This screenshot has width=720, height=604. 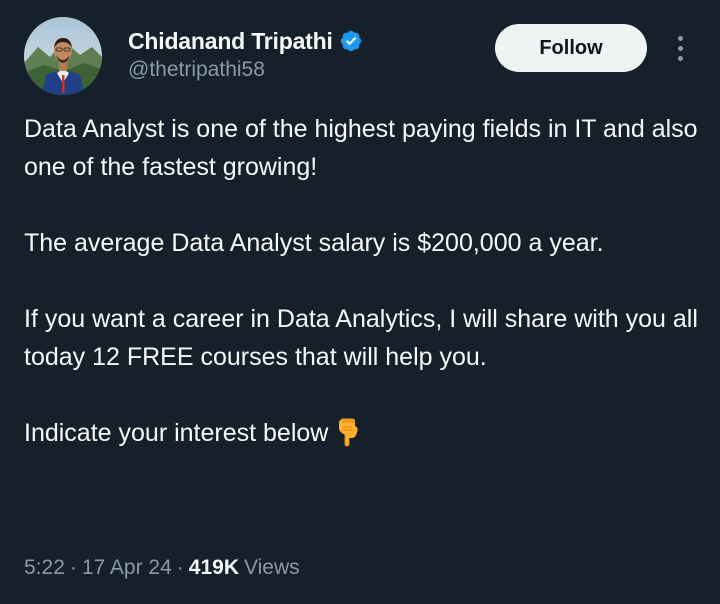 I want to click on avatar-image, so click(x=63, y=56).